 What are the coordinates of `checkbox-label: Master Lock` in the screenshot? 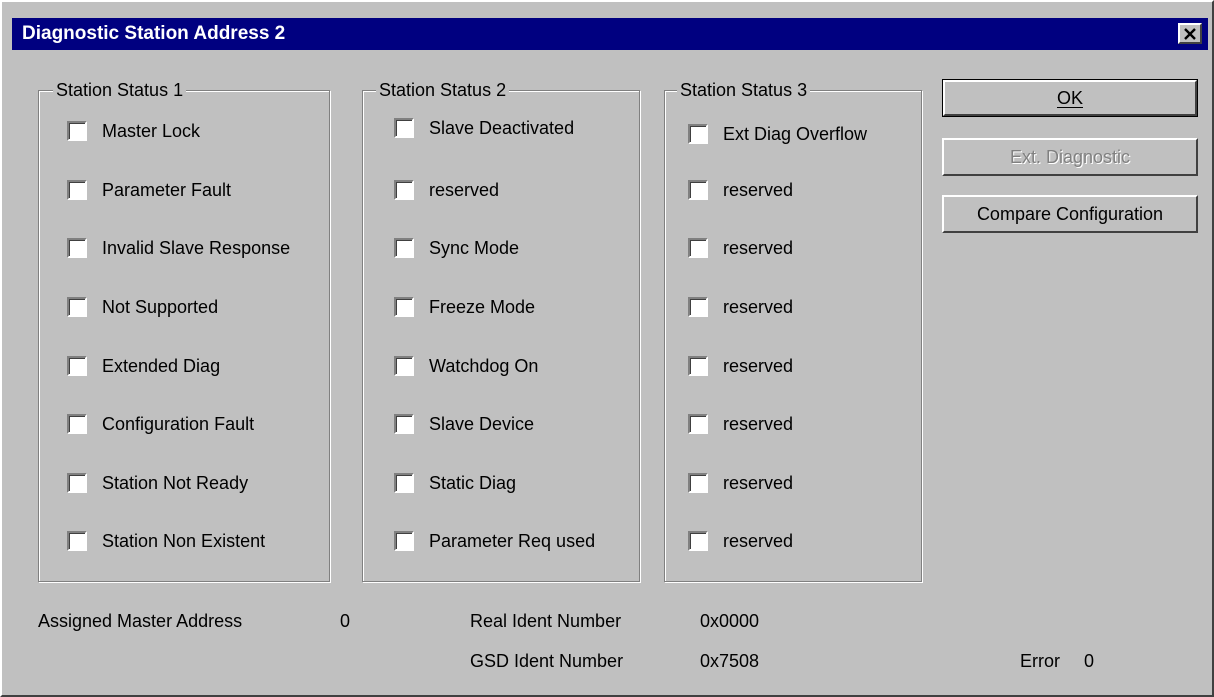 It's located at (151, 131).